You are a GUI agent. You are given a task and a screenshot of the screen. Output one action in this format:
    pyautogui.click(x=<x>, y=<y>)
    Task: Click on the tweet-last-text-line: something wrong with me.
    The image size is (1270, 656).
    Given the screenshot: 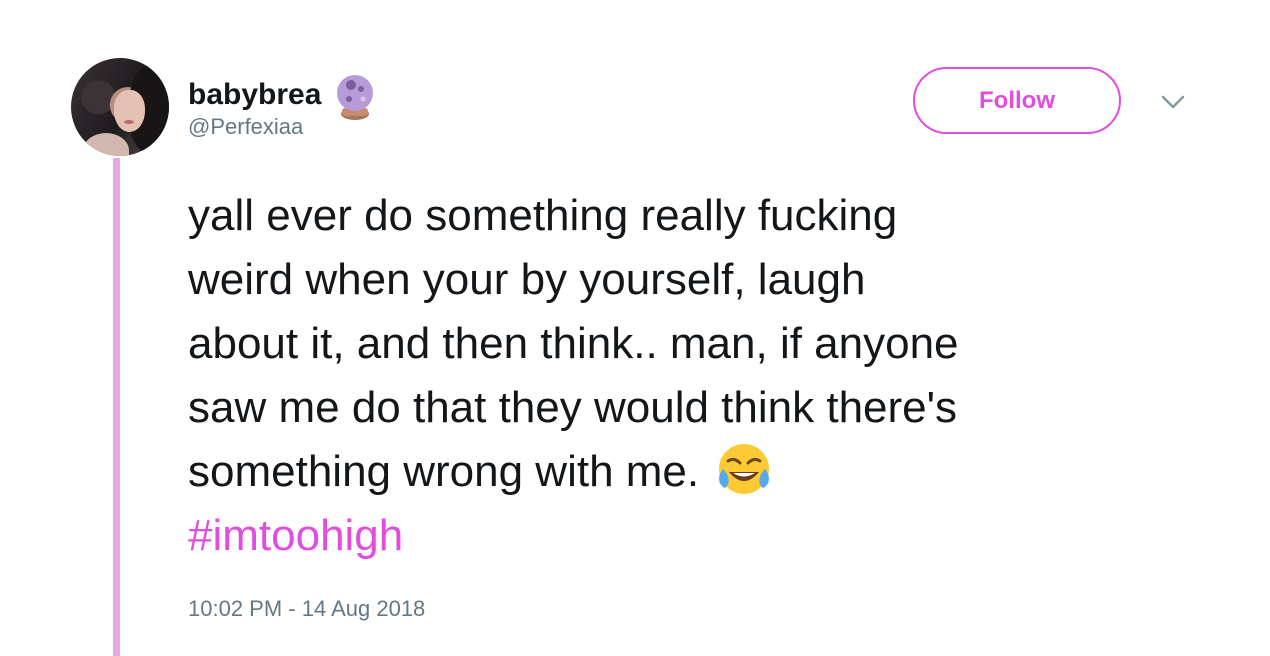 What is the action you would take?
    pyautogui.click(x=693, y=472)
    